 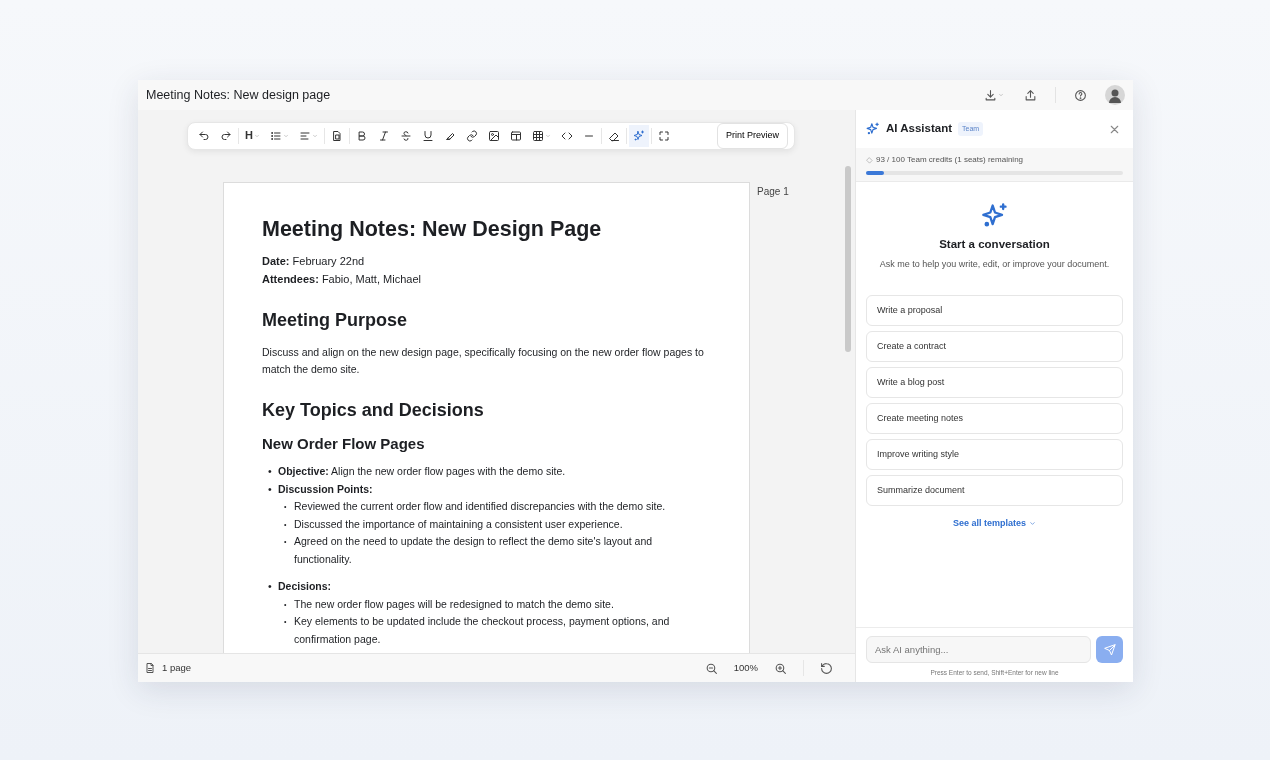 What do you see at coordinates (373, 410) in the screenshot?
I see `section-heading: Key Topics and Decisions` at bounding box center [373, 410].